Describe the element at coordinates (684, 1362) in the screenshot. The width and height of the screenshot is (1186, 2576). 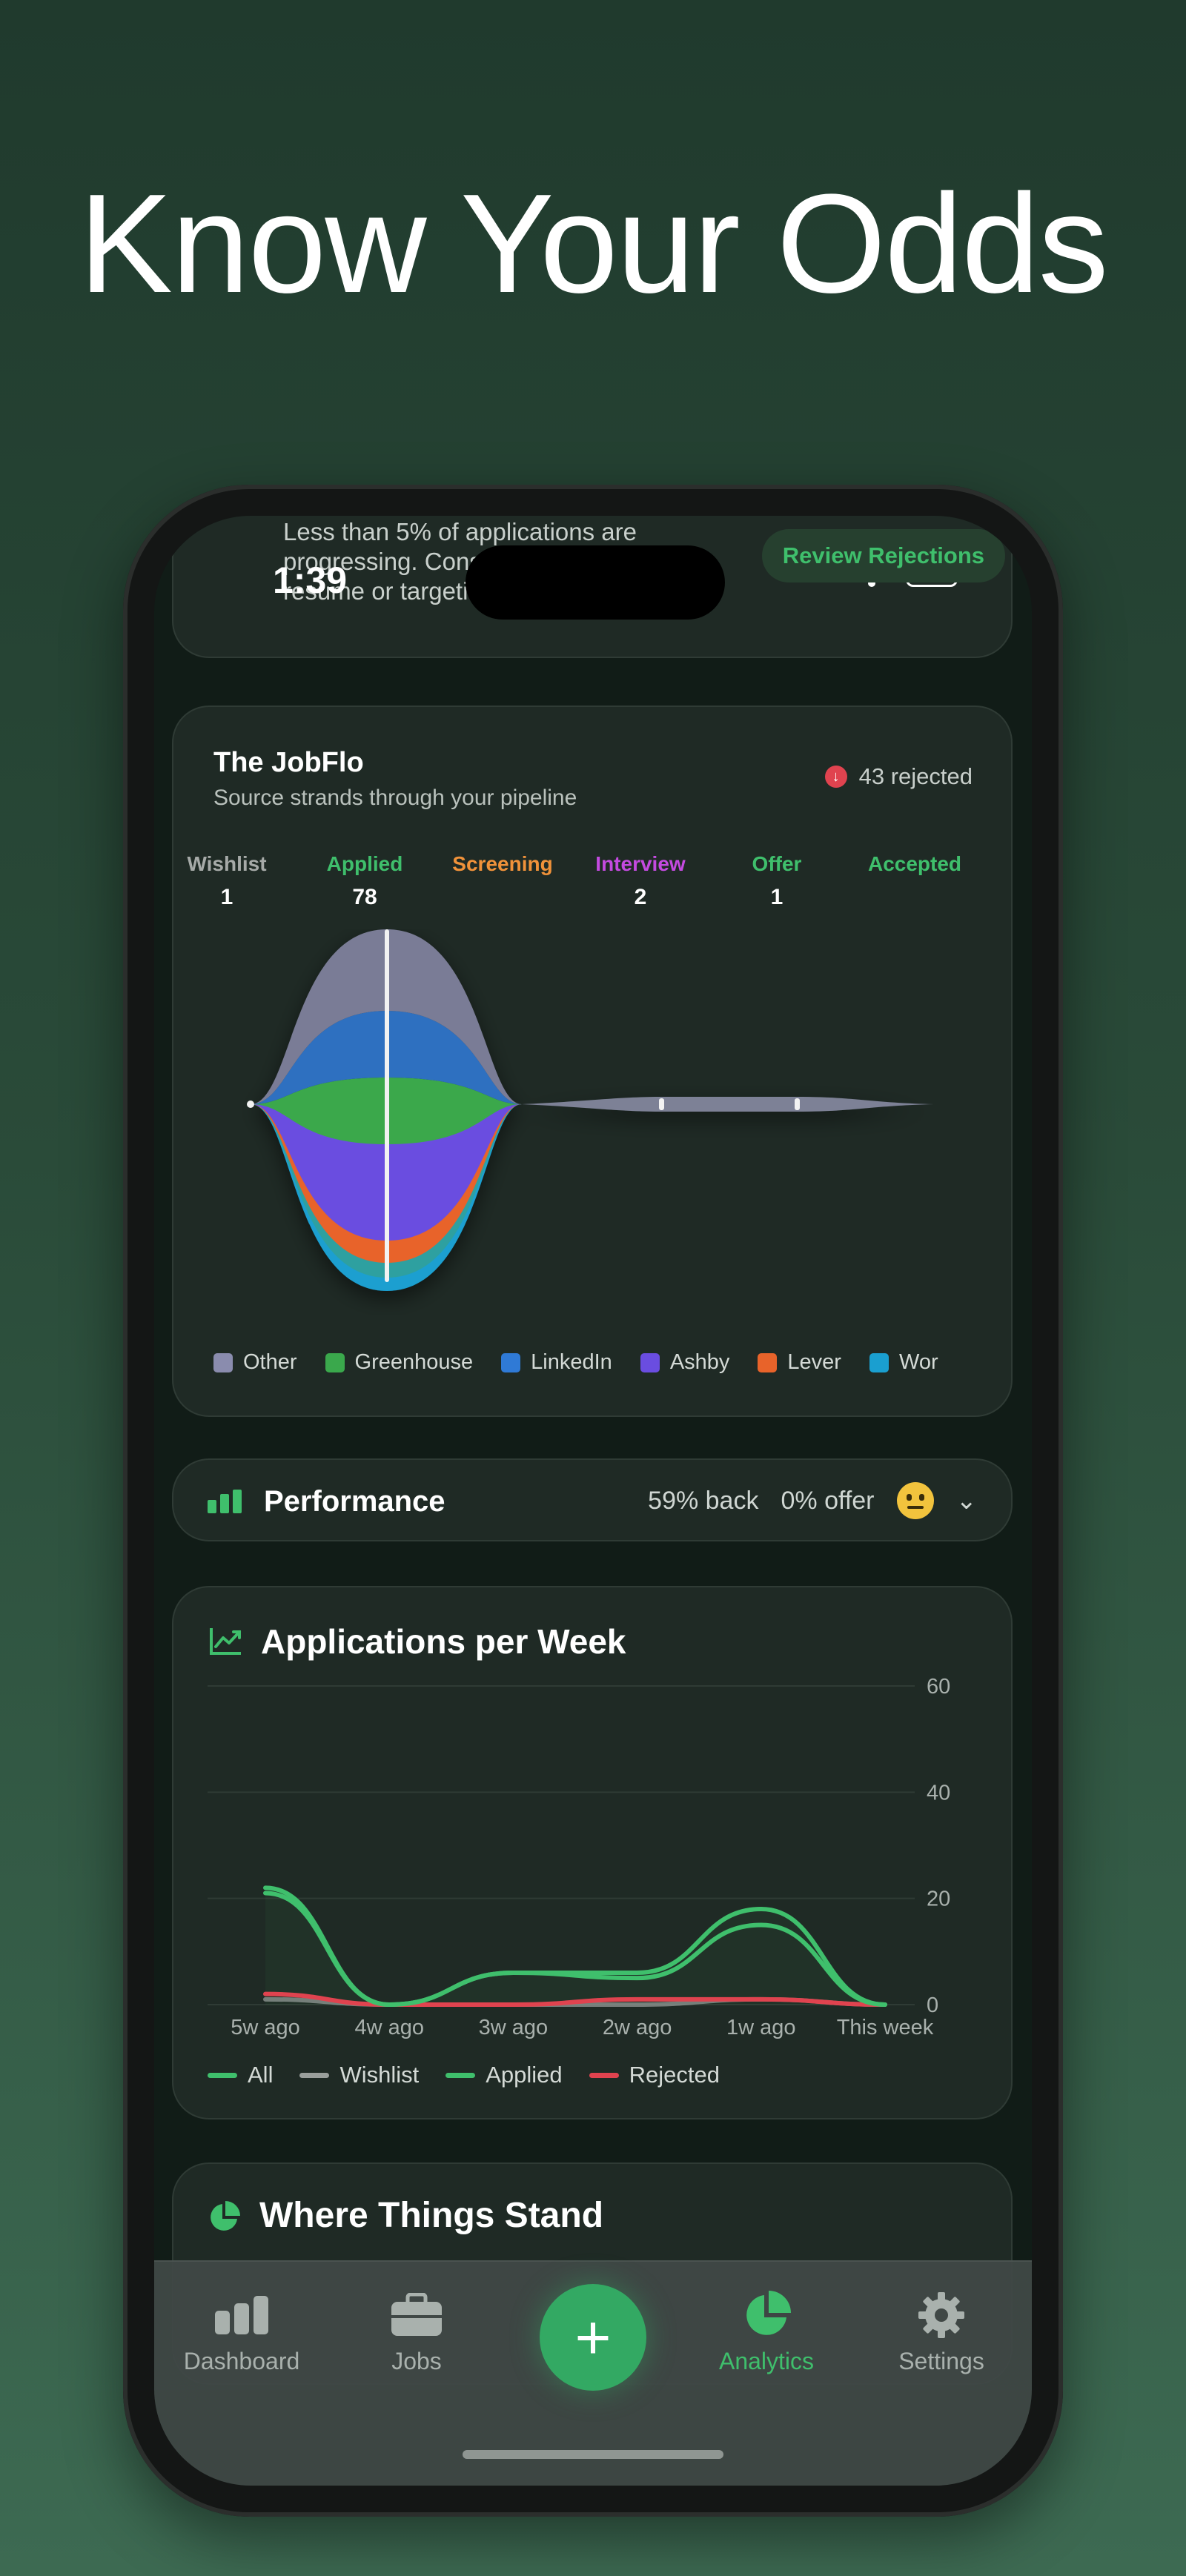
I see `legend-item-ashby: Ashby` at that location.